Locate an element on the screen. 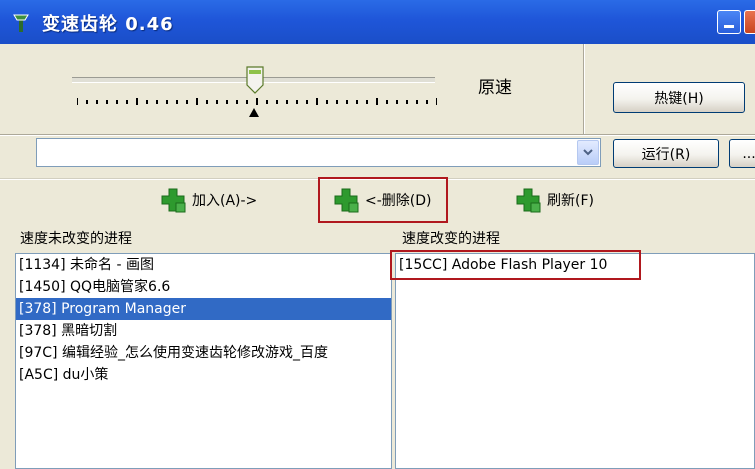  list-item: [1134] 未命名 - 画图 is located at coordinates (203, 265).